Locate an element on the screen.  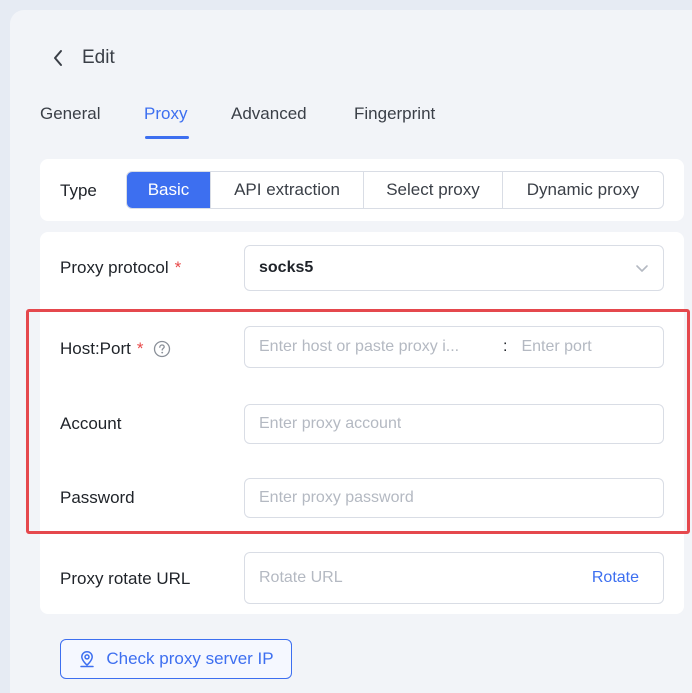
password-placeholder: Enter proxy password is located at coordinates (336, 497).